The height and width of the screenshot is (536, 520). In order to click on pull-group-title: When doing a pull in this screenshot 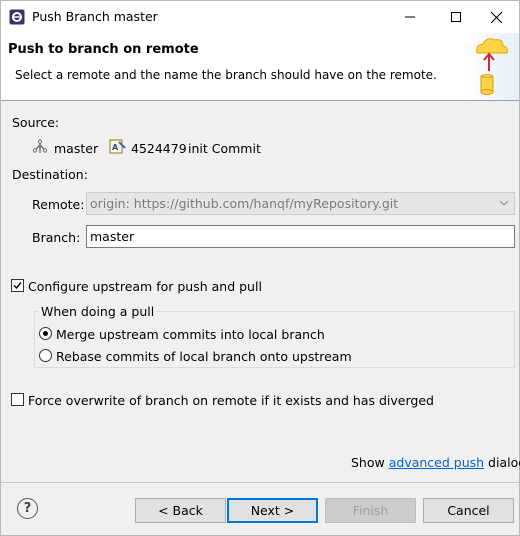, I will do `click(98, 311)`.